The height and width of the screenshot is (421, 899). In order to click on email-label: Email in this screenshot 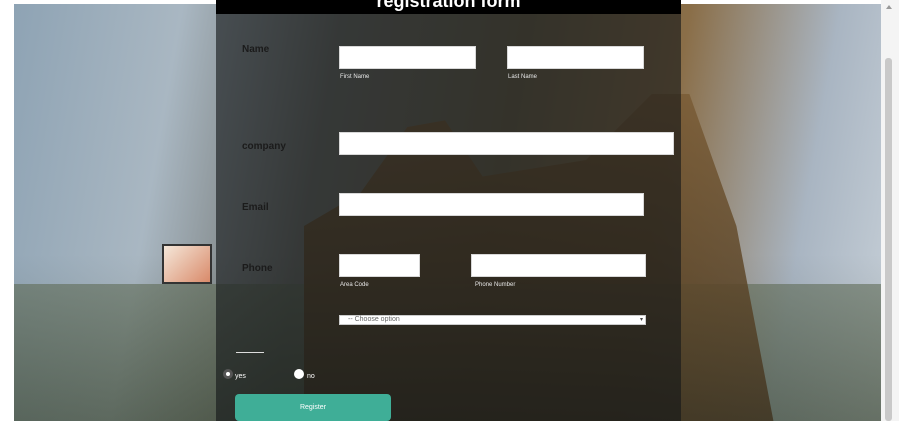, I will do `click(255, 207)`.